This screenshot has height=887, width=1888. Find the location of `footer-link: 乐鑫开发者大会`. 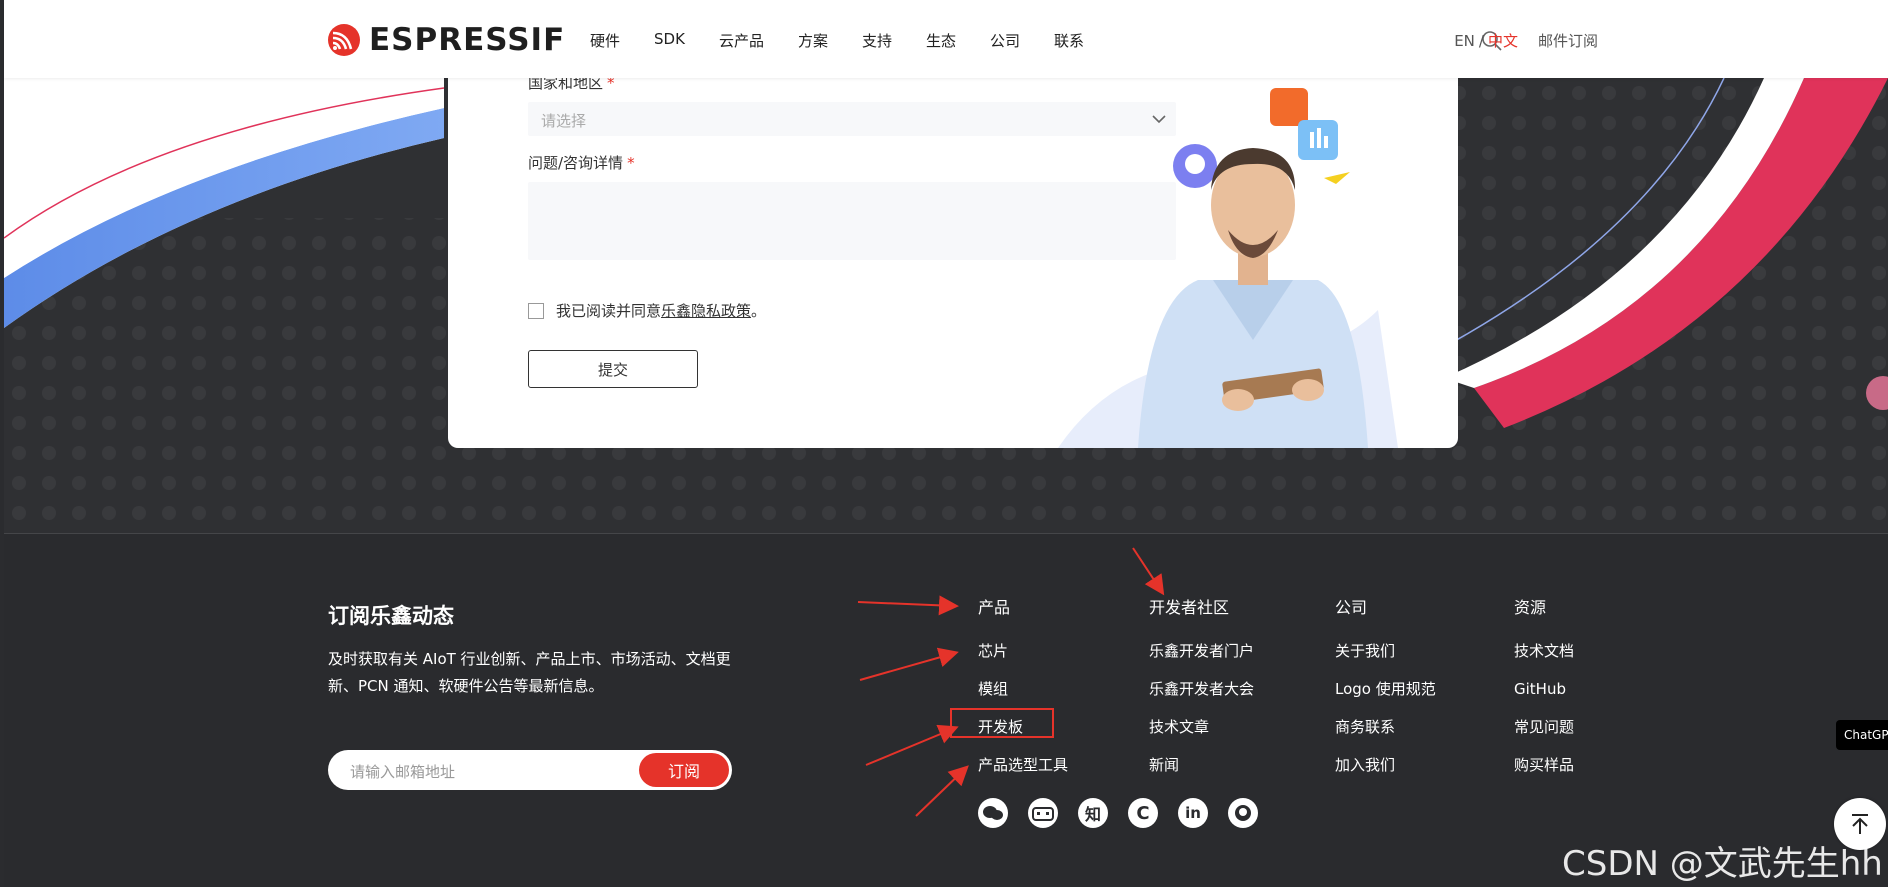

footer-link: 乐鑫开发者大会 is located at coordinates (1201, 689).